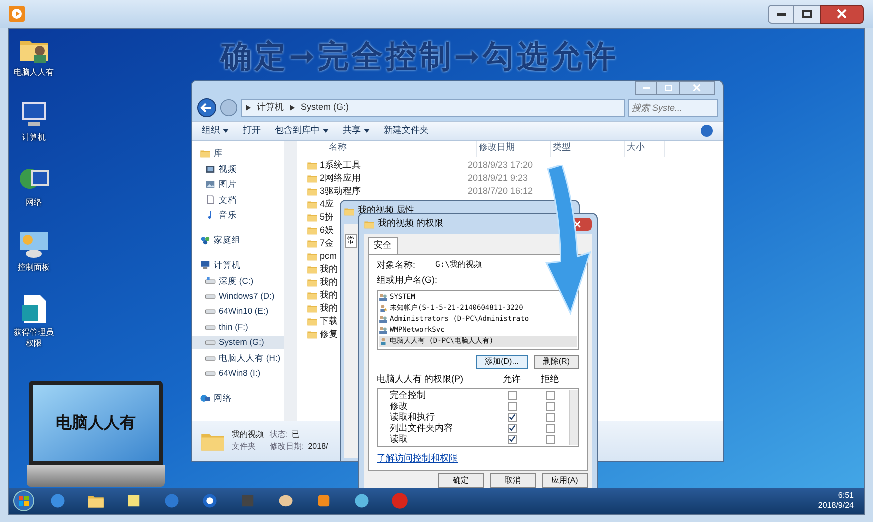 The height and width of the screenshot is (522, 873). What do you see at coordinates (207, 108) in the screenshot?
I see `back-icon` at bounding box center [207, 108].